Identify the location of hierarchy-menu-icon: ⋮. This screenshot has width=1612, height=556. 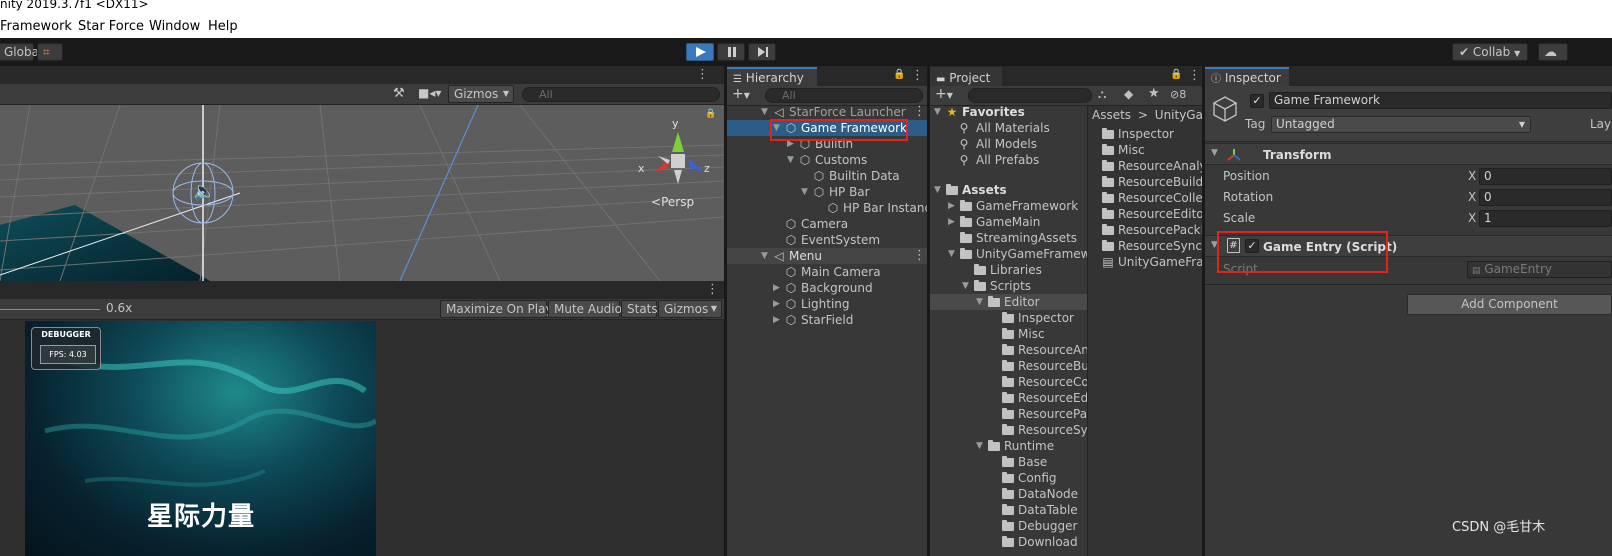
(917, 75).